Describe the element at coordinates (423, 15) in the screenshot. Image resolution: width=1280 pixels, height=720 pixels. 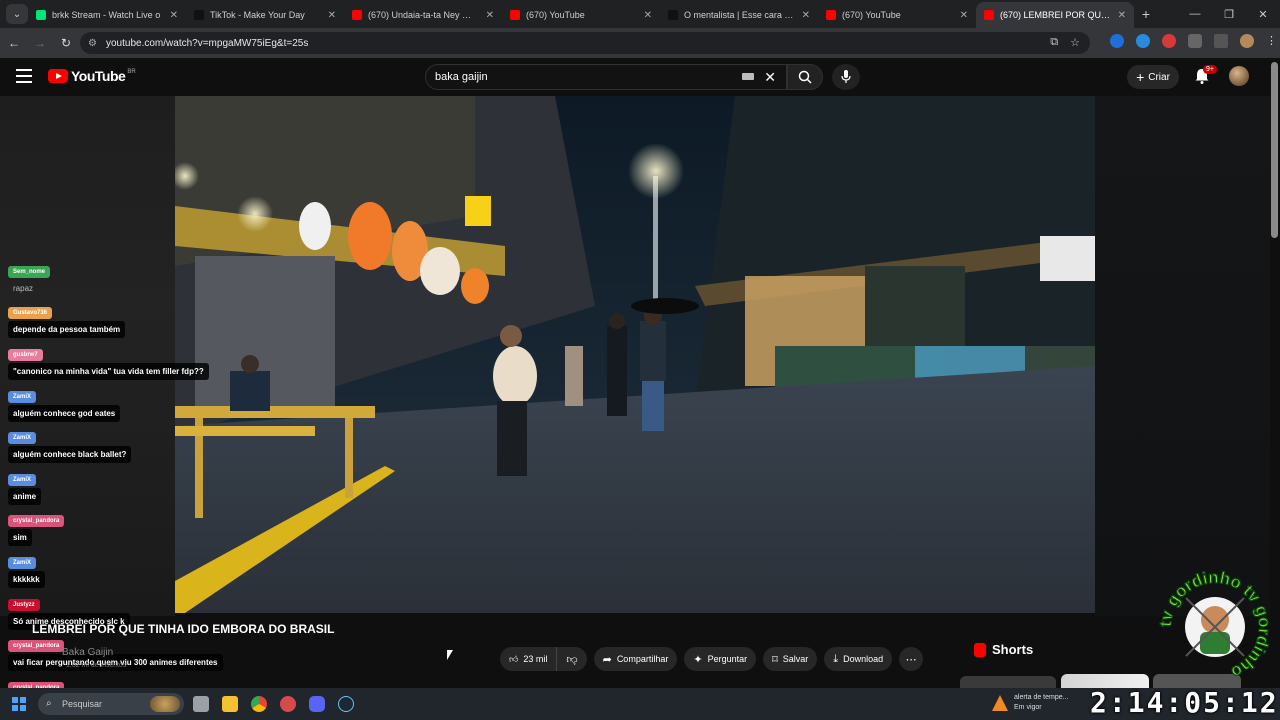
I see `browser-tab: (670) Undaia-ta-ta Ney 🏃‍♂️🏃 ✕` at that location.